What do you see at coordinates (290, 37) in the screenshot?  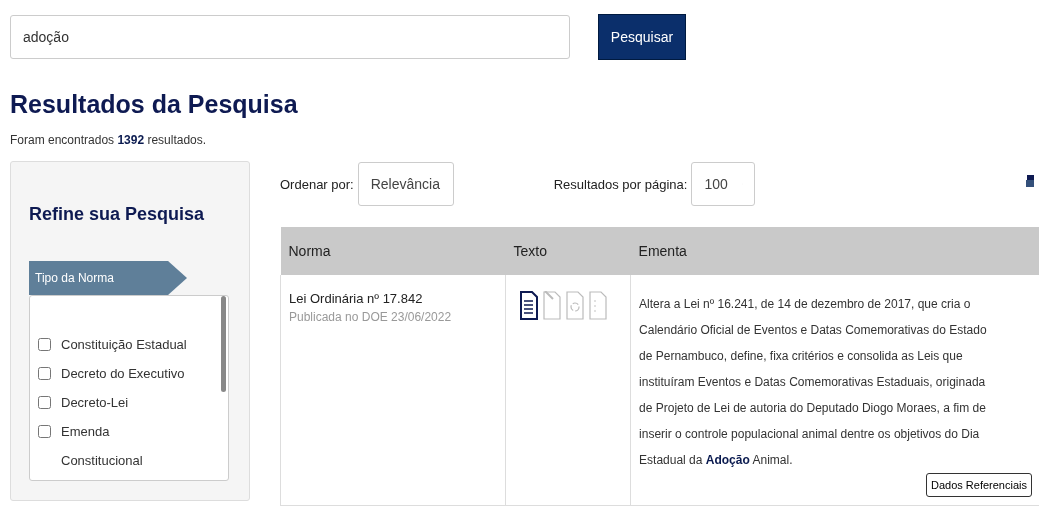 I see `search-field: adoção` at bounding box center [290, 37].